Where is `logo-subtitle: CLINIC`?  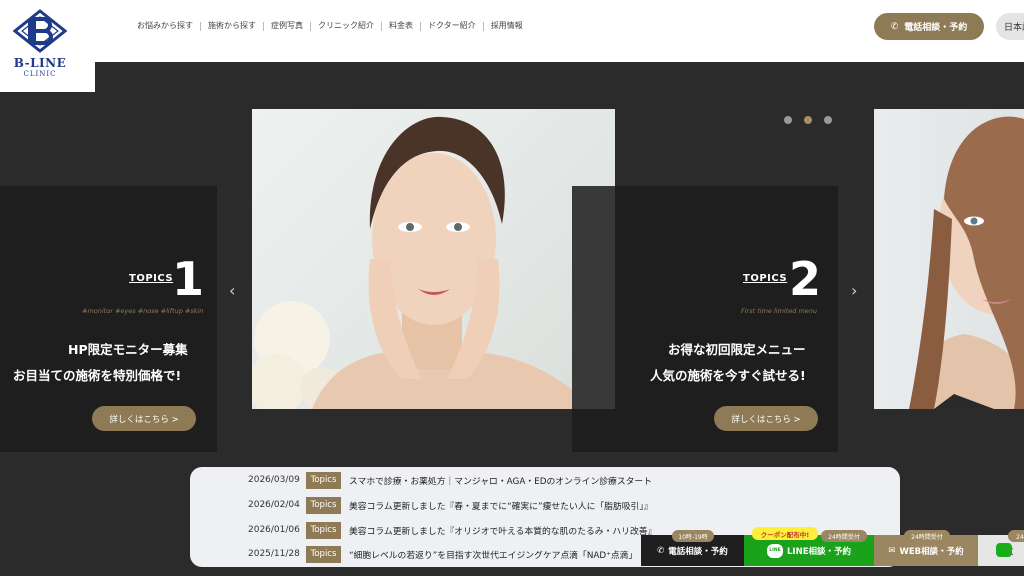 logo-subtitle: CLINIC is located at coordinates (40, 74).